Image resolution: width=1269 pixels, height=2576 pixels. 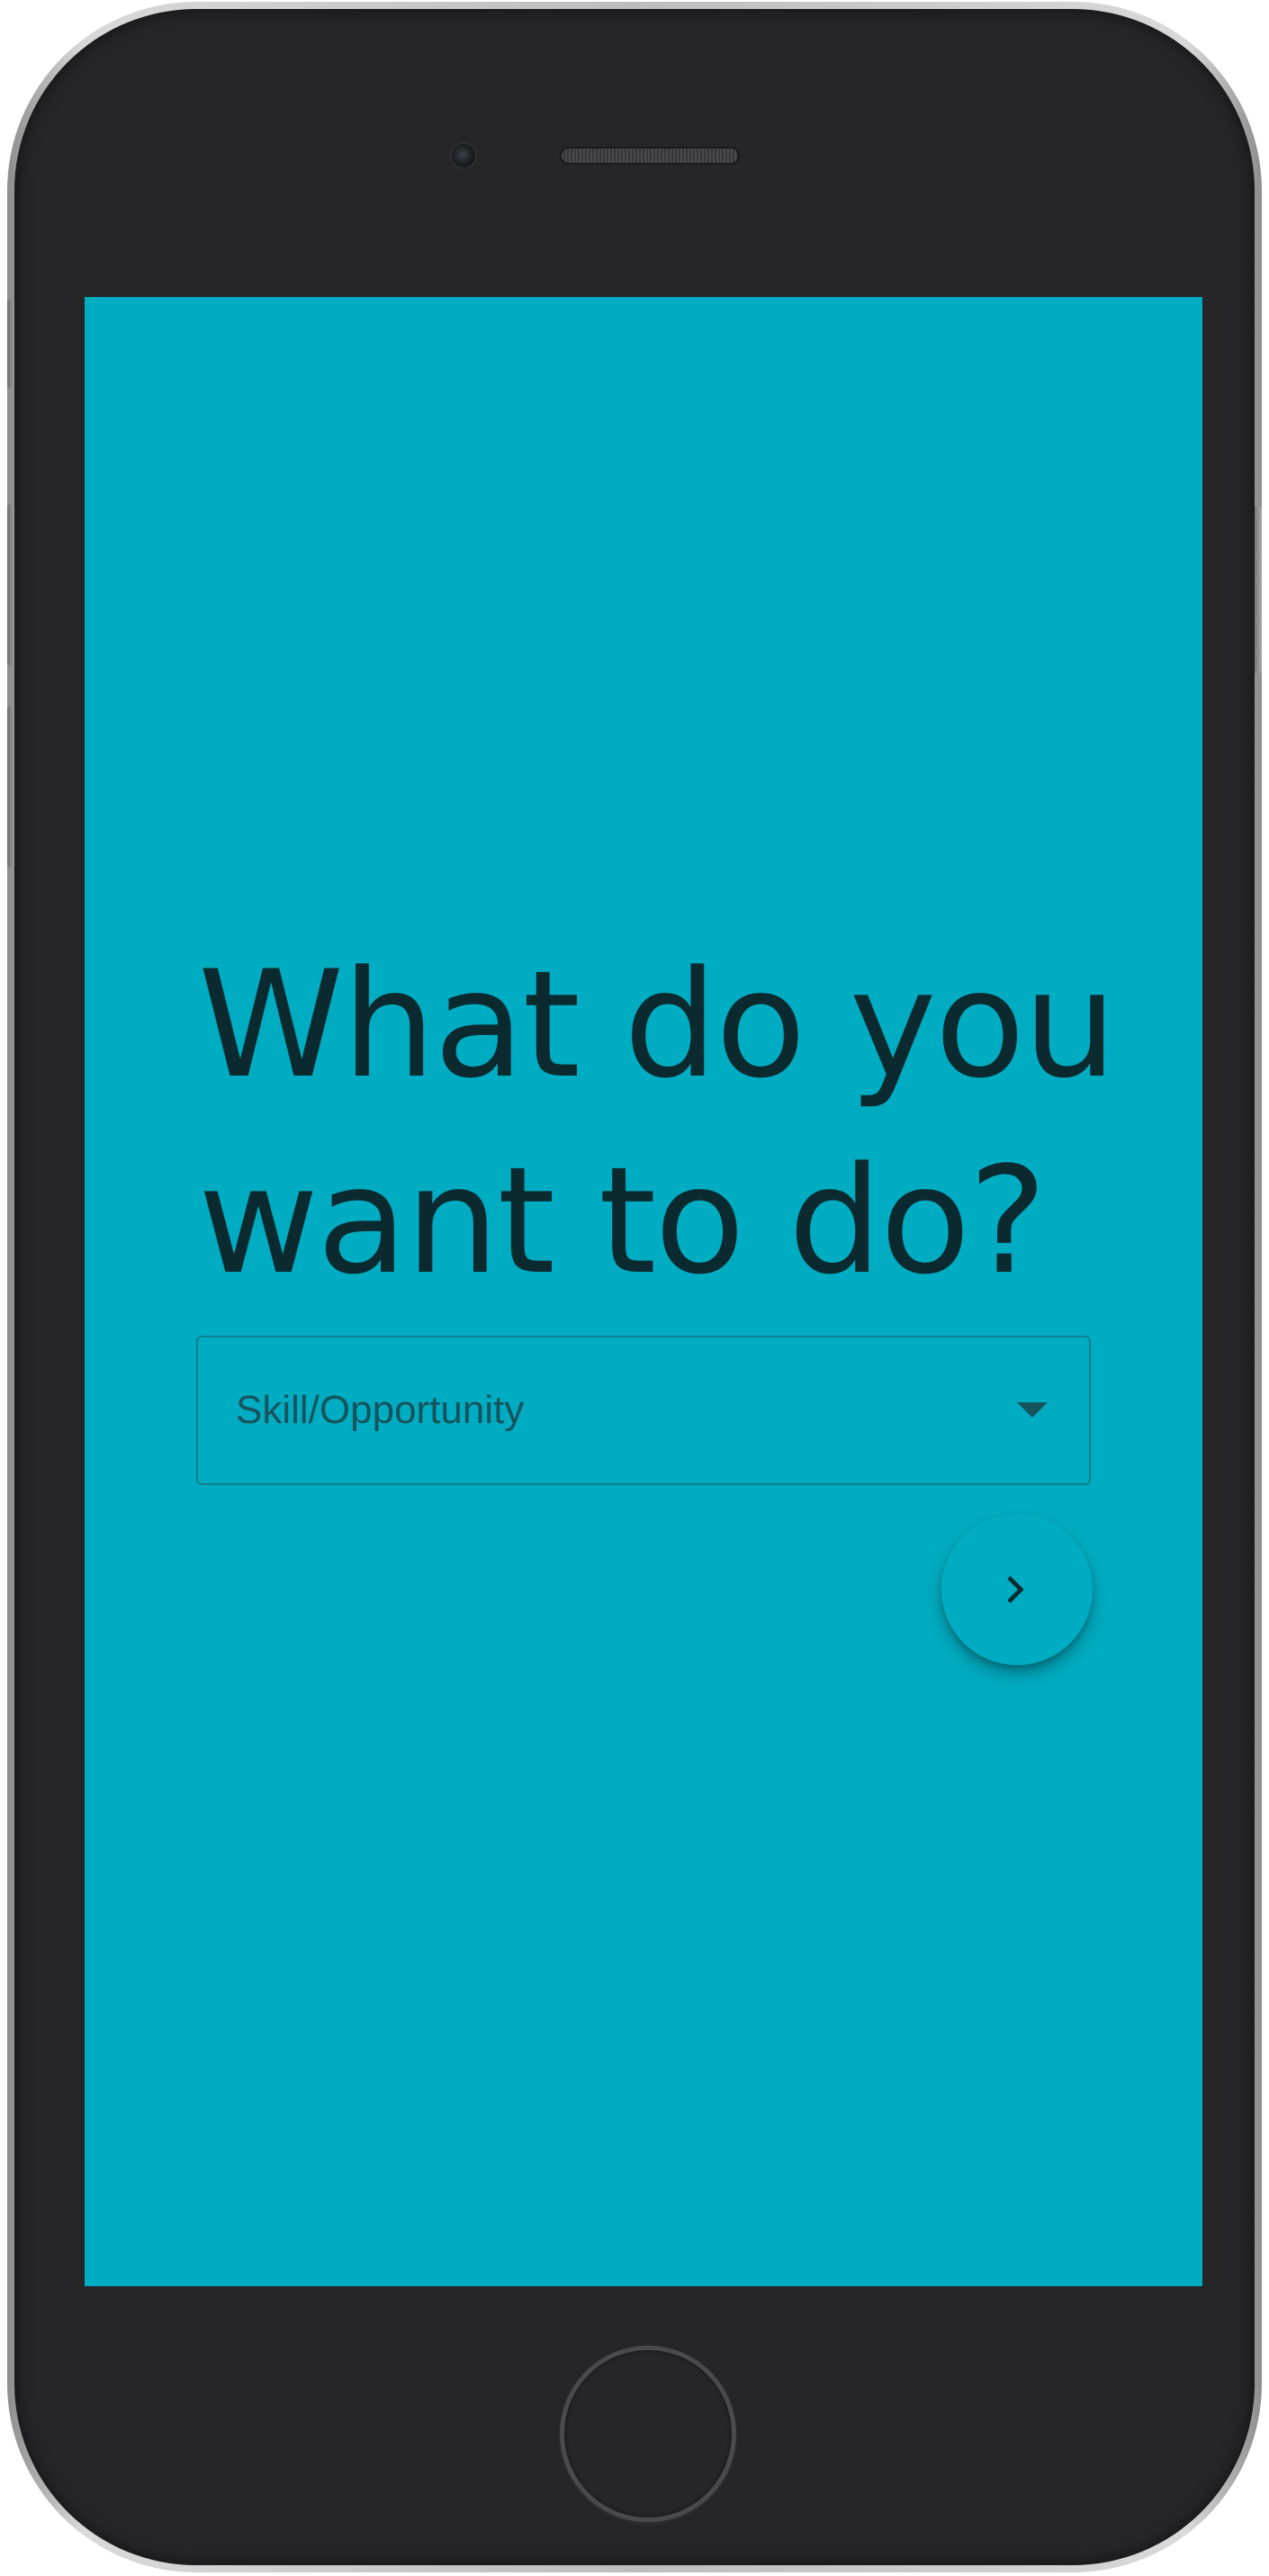 I want to click on earpiece-speaker, so click(x=650, y=156).